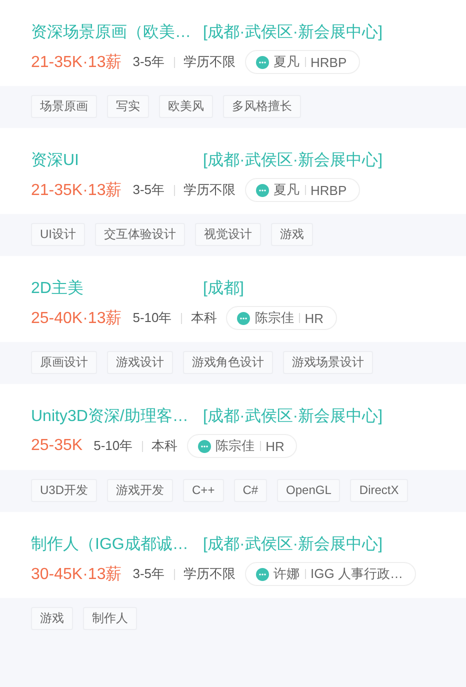 The height and width of the screenshot is (687, 466). I want to click on skill-tag: 交互体验设计, so click(140, 234).